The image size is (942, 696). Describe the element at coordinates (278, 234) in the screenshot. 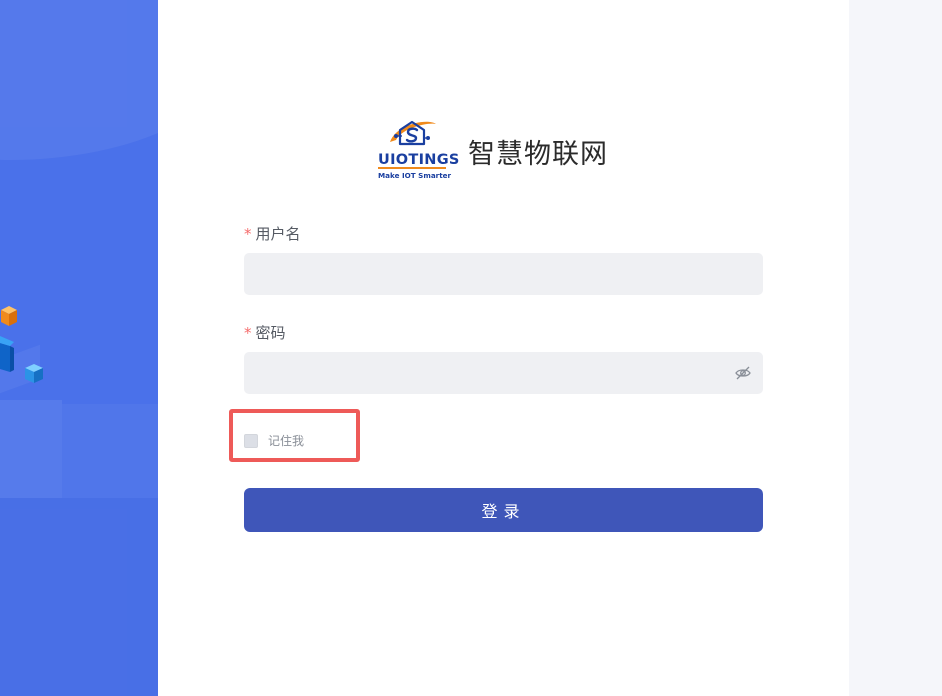

I see `username-label-text: 用户名` at that location.